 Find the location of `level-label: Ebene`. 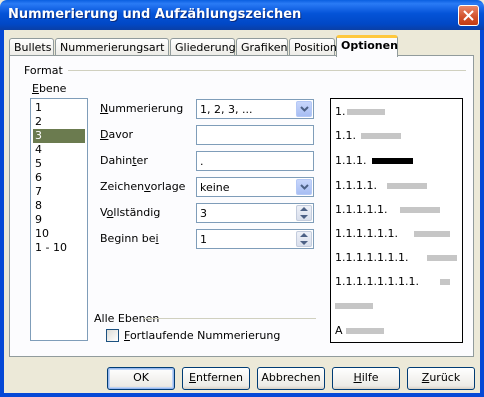

level-label: Ebene is located at coordinates (49, 88).